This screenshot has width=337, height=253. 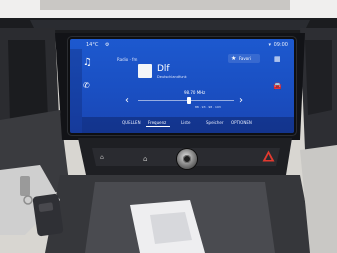 What do you see at coordinates (208, 107) in the screenshot?
I see `frequency-ticks: 88 · 93 · 98 · 103` at bounding box center [208, 107].